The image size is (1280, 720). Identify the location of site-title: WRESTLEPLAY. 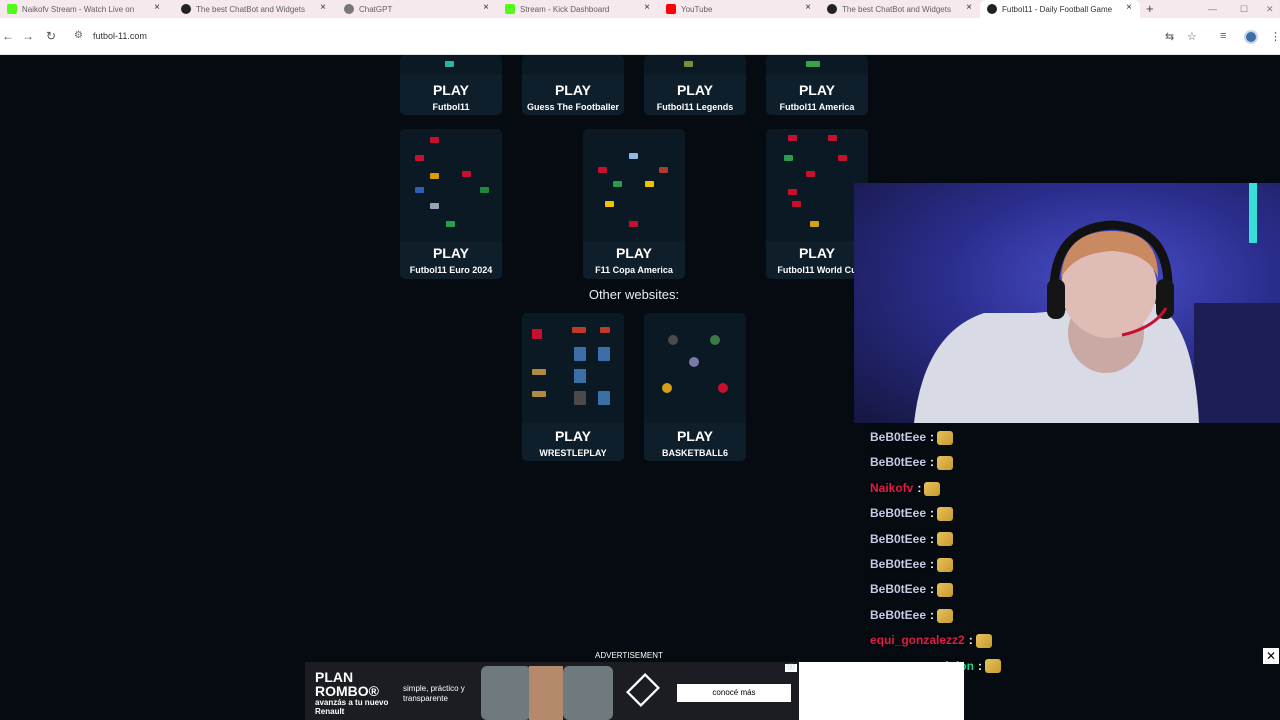
(573, 453).